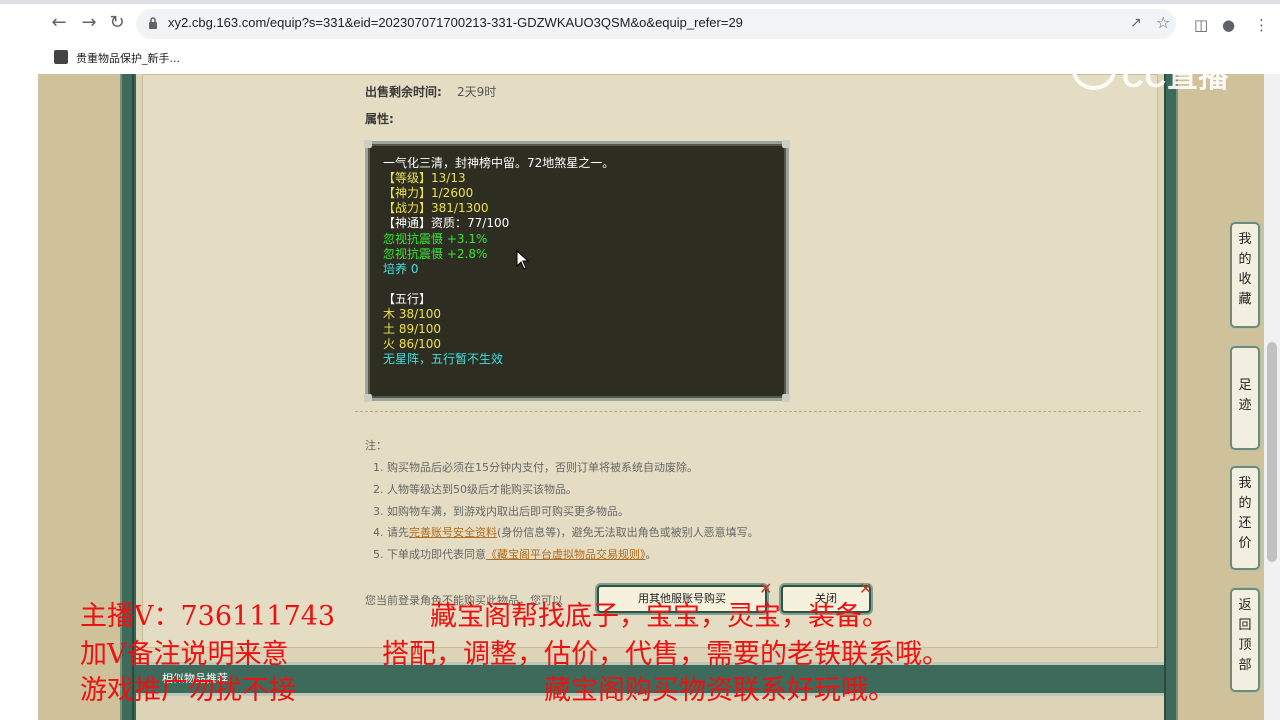 The height and width of the screenshot is (720, 1280). I want to click on note-item: 3. 如购物车满，到游戏内取出后即可购买更多物品。, so click(501, 511).